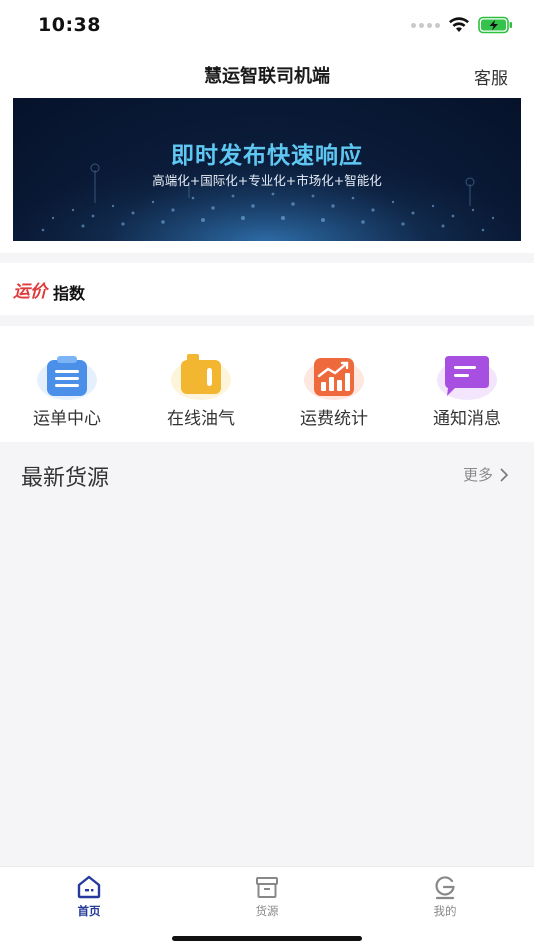 The image size is (534, 950). Describe the element at coordinates (495, 25) in the screenshot. I see `battery-charging-icon` at that location.